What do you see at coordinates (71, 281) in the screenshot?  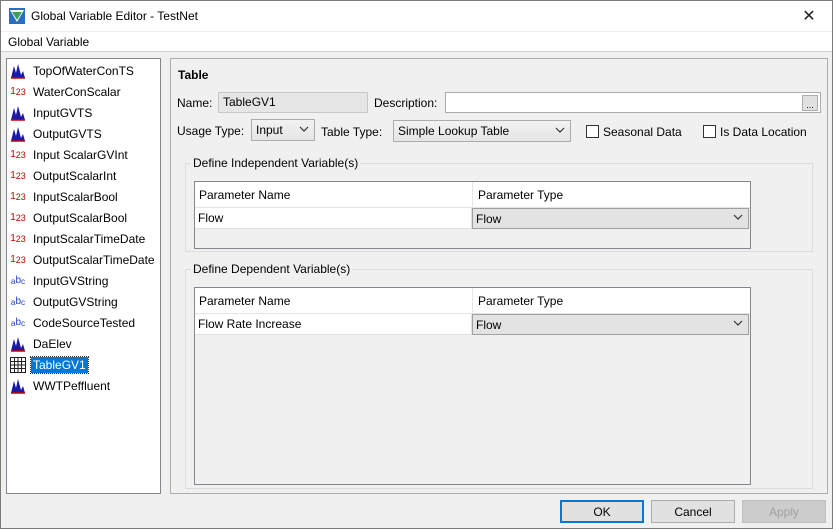 I see `list-item-label: InputGVString` at bounding box center [71, 281].